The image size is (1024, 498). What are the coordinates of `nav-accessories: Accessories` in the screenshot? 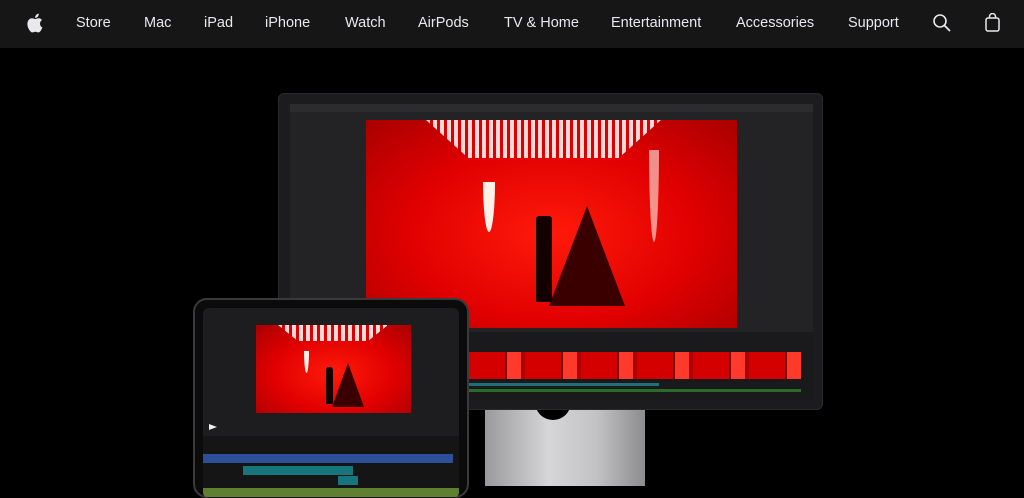 It's located at (775, 23).